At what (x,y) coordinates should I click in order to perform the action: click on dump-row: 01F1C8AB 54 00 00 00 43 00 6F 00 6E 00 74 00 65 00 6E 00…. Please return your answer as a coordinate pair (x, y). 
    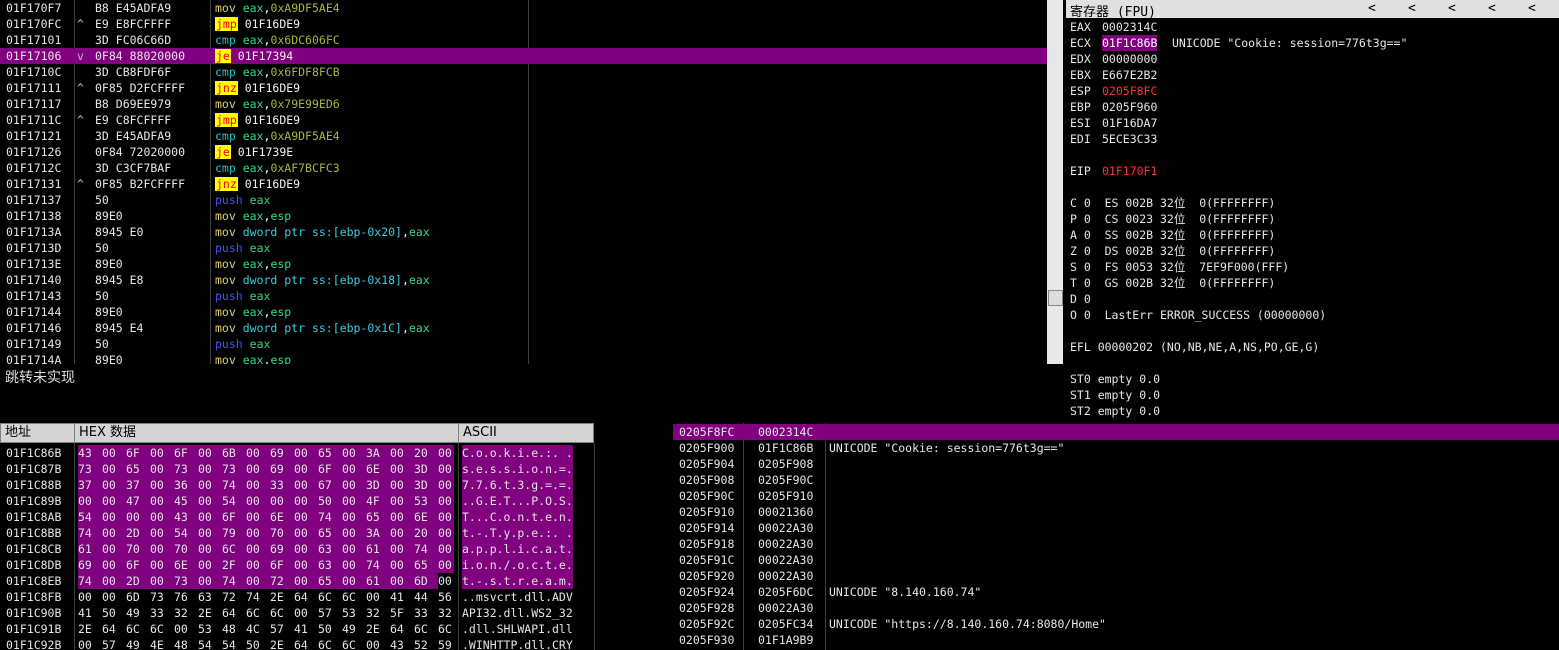
    Looking at the image, I should click on (327, 517).